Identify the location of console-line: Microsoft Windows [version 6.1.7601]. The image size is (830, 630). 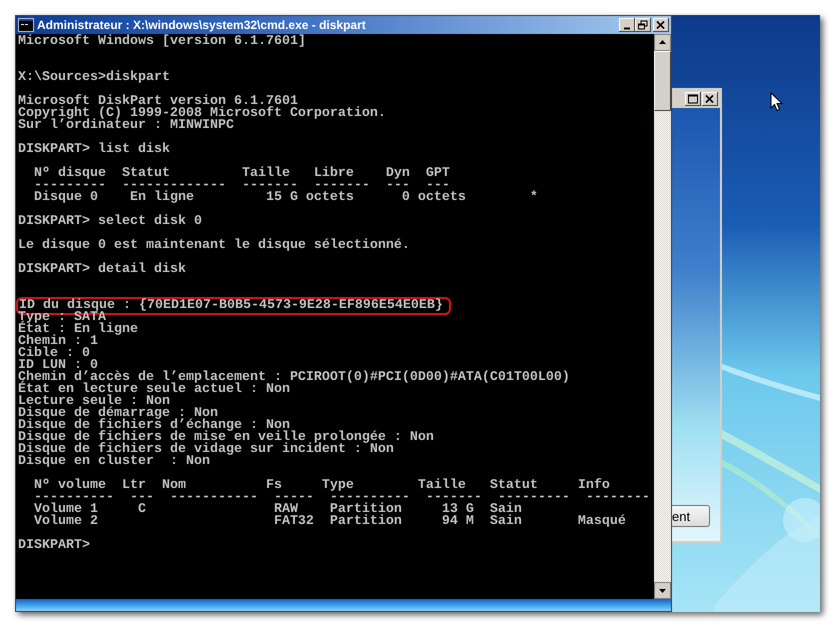
(162, 42).